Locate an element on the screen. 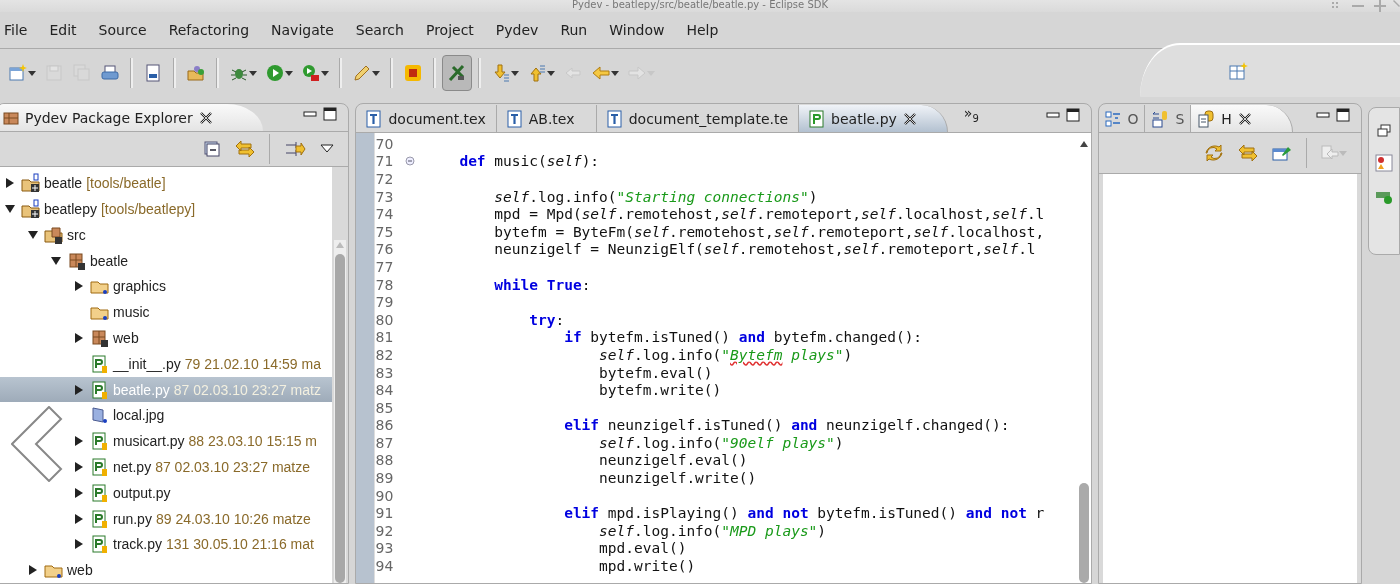 This screenshot has height=584, width=1400. sync-icon is located at coordinates (1214, 153).